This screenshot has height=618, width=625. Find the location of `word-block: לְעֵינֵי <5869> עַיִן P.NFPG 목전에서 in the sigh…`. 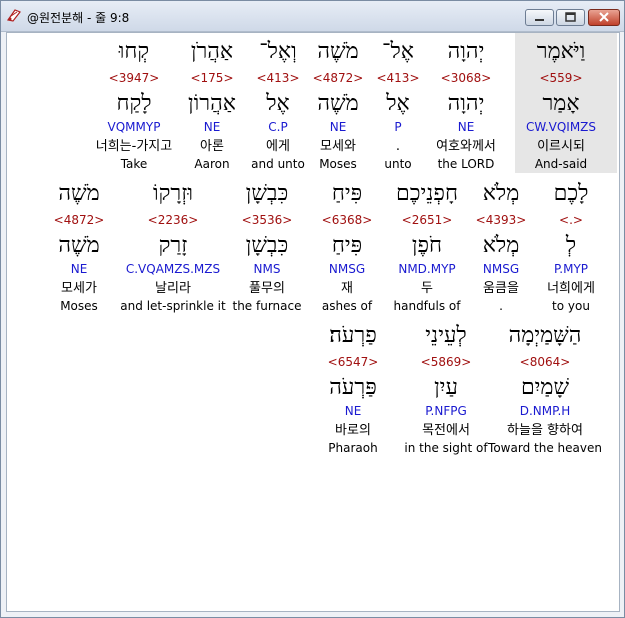

word-block: לְעֵינֵי <5869> עַיִן P.NFPG 목전에서 in the sigh… is located at coordinates (446, 391).